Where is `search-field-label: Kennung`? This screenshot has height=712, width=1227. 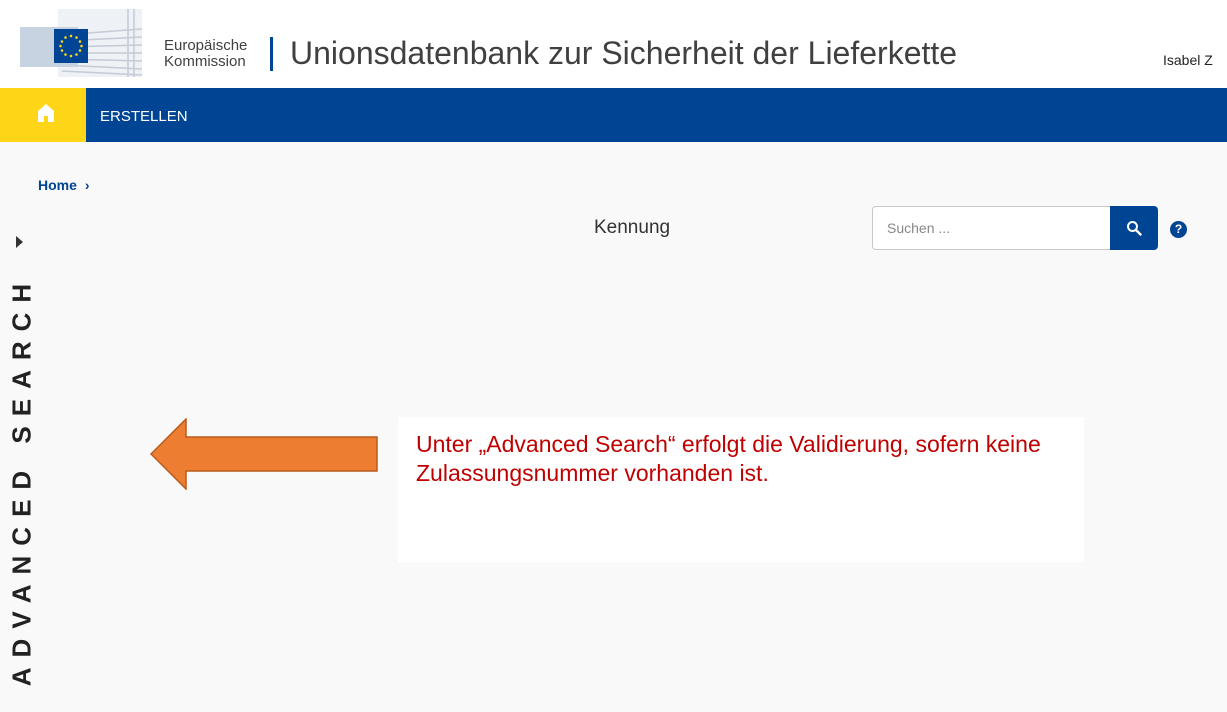
search-field-label: Kennung is located at coordinates (632, 227).